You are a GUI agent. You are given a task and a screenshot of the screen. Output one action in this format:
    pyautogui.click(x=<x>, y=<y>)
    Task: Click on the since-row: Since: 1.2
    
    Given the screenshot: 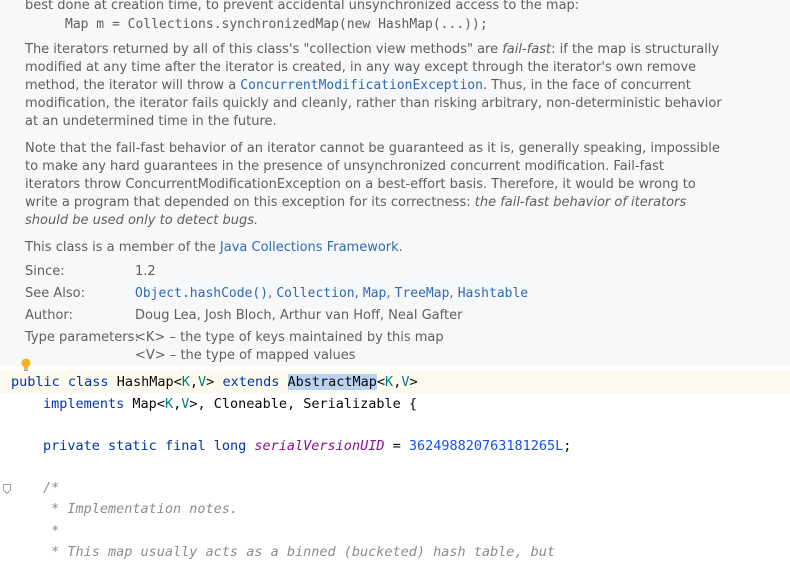 What is the action you would take?
    pyautogui.click(x=90, y=271)
    